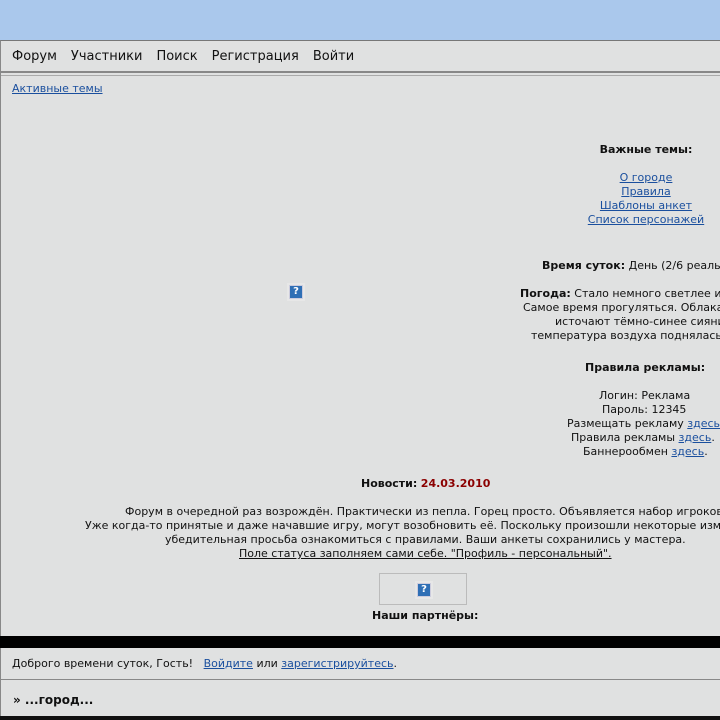 The image size is (720, 720). I want to click on partners-title: Наши партнёры:, so click(425, 615).